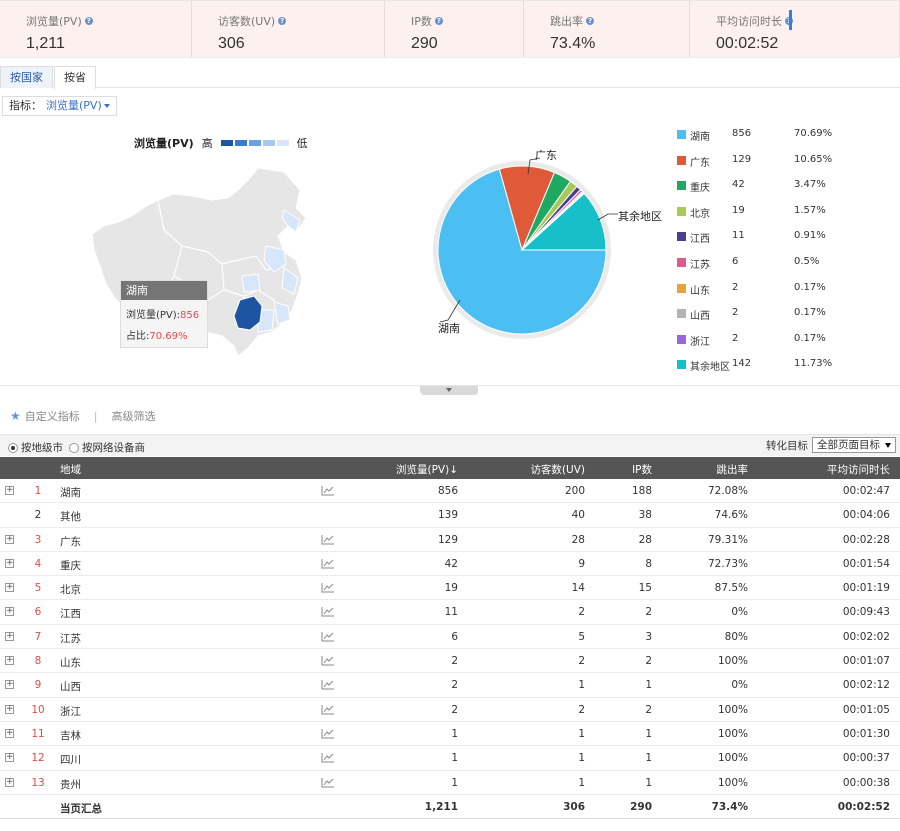 The width and height of the screenshot is (900, 831). I want to click on table-row: +6 江西 11 2 2 0% 00:09:43, so click(450, 612).